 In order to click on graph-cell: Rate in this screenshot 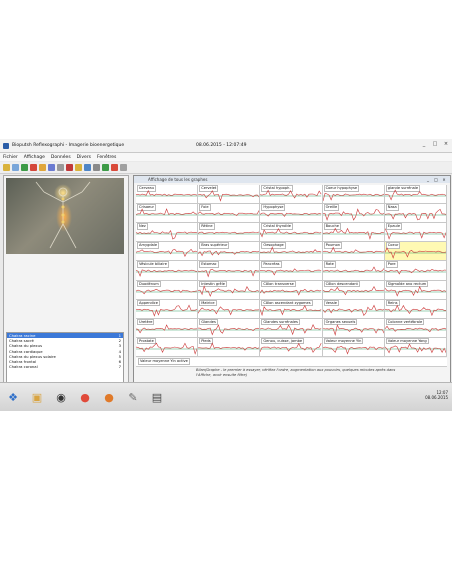, I will do `click(353, 271)`.